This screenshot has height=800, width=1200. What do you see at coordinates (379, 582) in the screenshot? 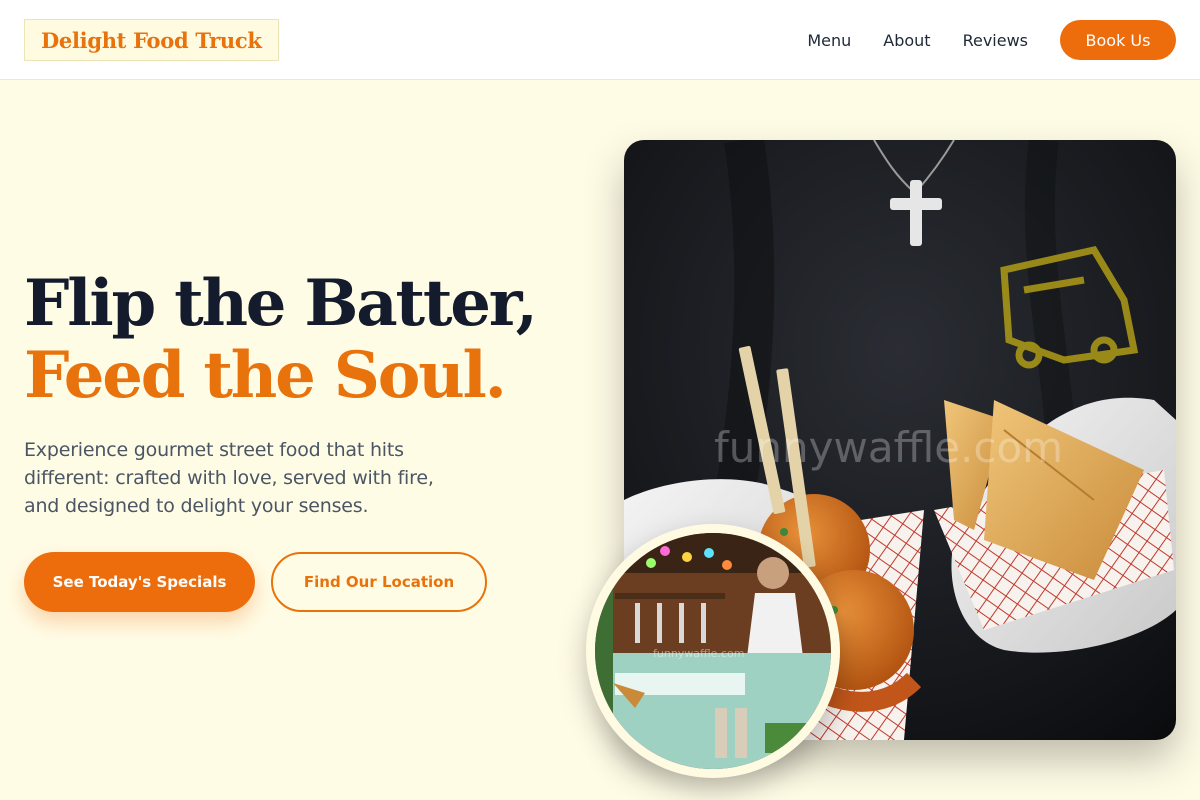
I see `find-location-button: Find Our Location` at bounding box center [379, 582].